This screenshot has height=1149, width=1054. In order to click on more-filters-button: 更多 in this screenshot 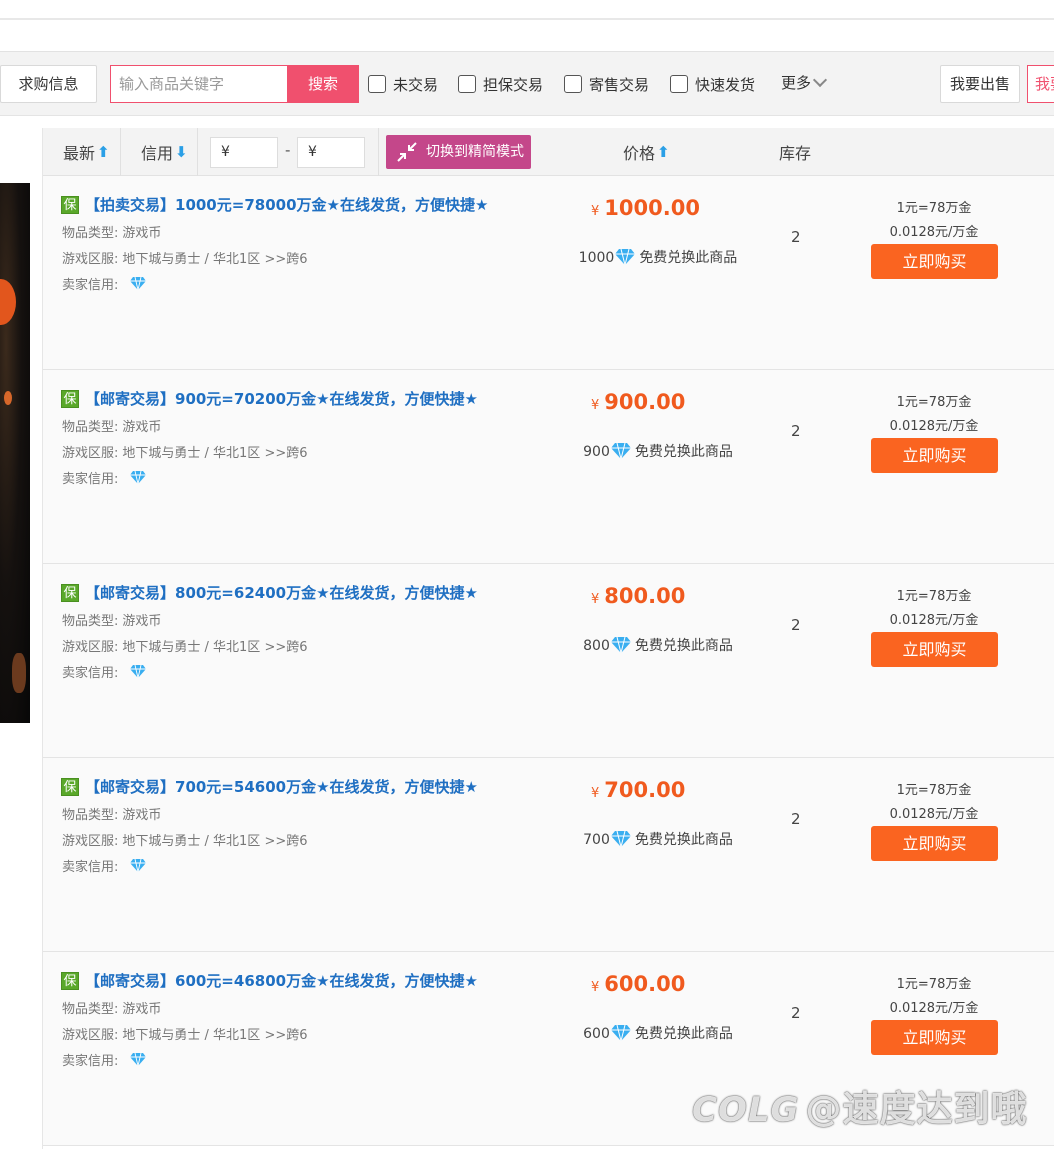, I will do `click(804, 82)`.